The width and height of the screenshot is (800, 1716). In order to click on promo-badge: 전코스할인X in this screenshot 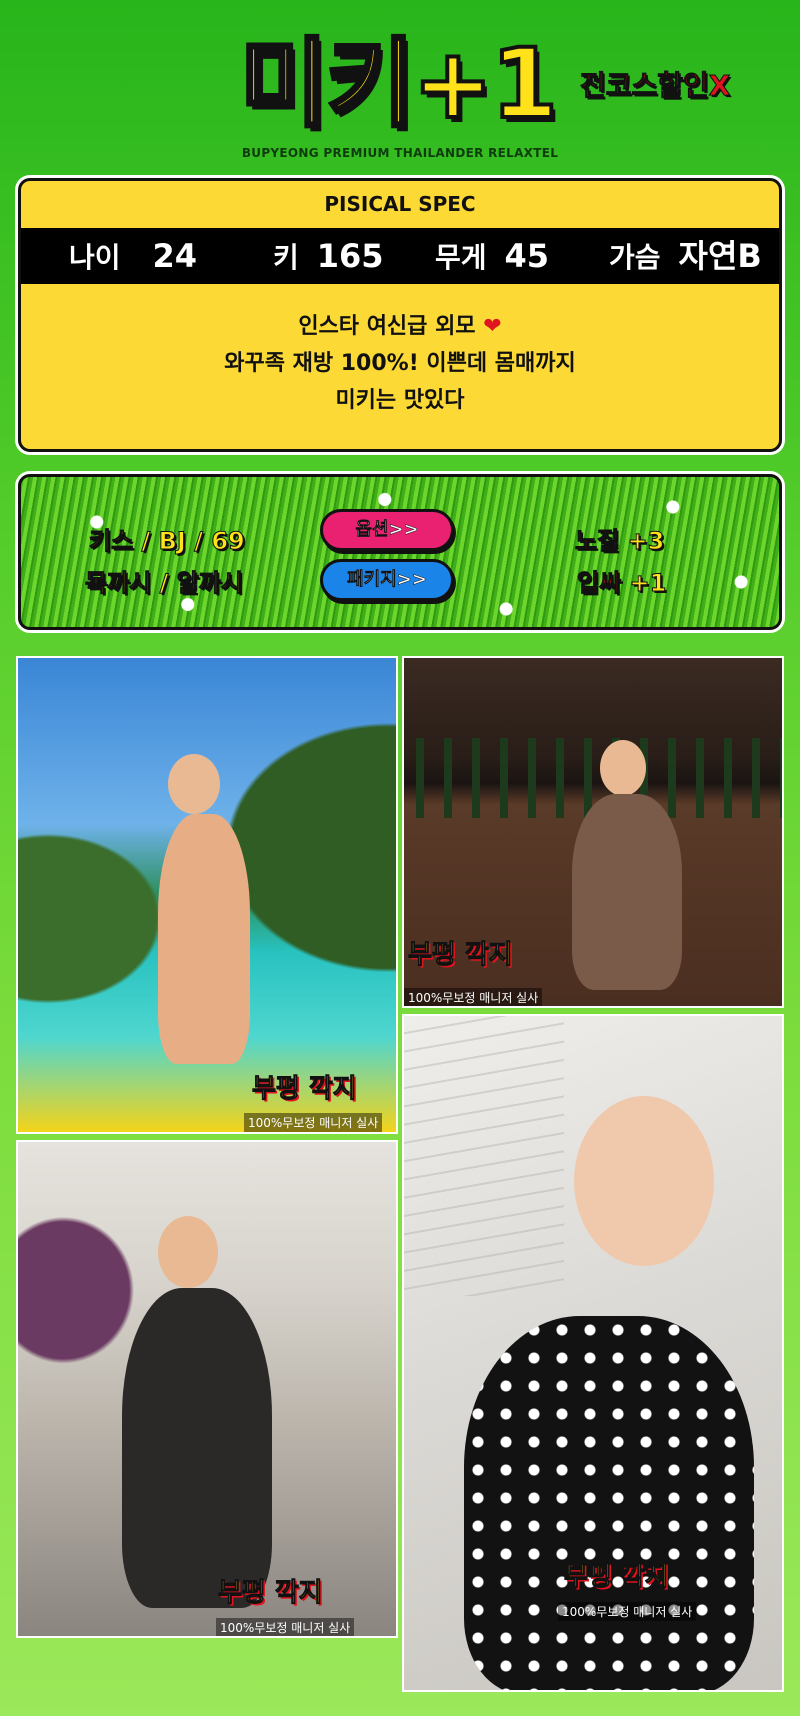, I will do `click(655, 86)`.